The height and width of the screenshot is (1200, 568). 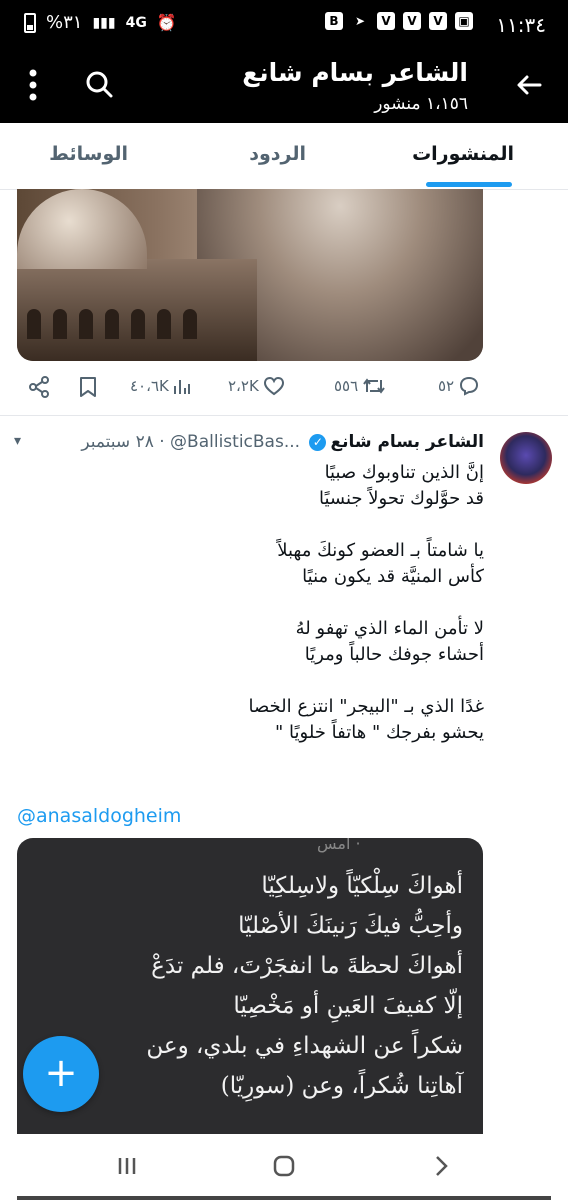 What do you see at coordinates (463, 154) in the screenshot?
I see `tab-posts: المنشورات` at bounding box center [463, 154].